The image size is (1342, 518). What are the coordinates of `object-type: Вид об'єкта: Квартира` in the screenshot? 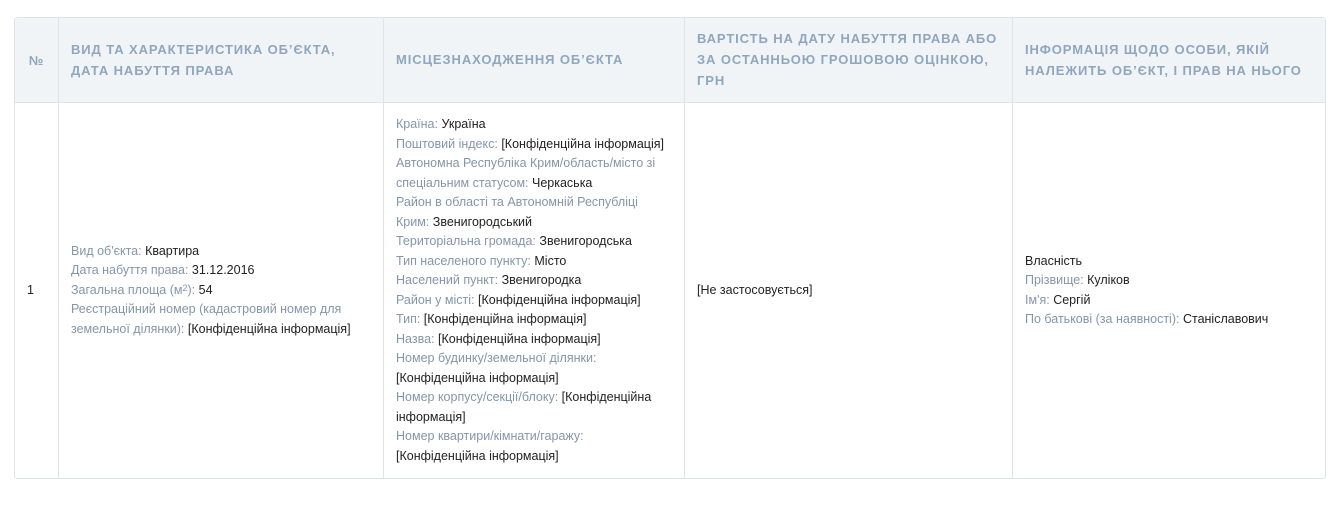 It's located at (221, 252).